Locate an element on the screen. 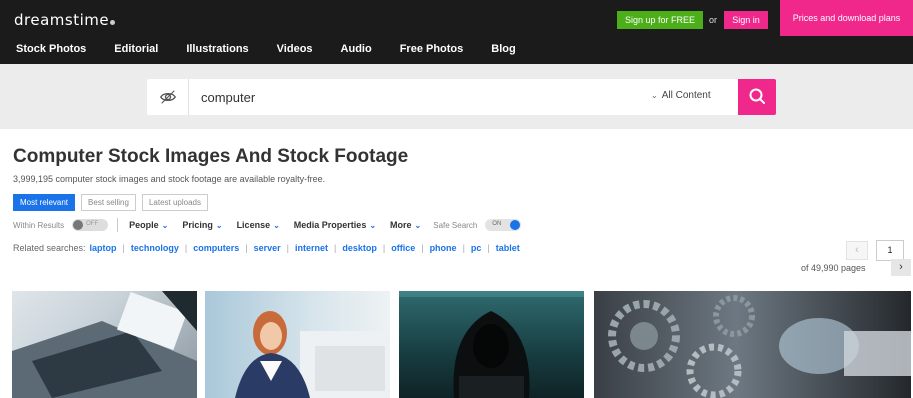  content-type-label: All Content is located at coordinates (686, 95).